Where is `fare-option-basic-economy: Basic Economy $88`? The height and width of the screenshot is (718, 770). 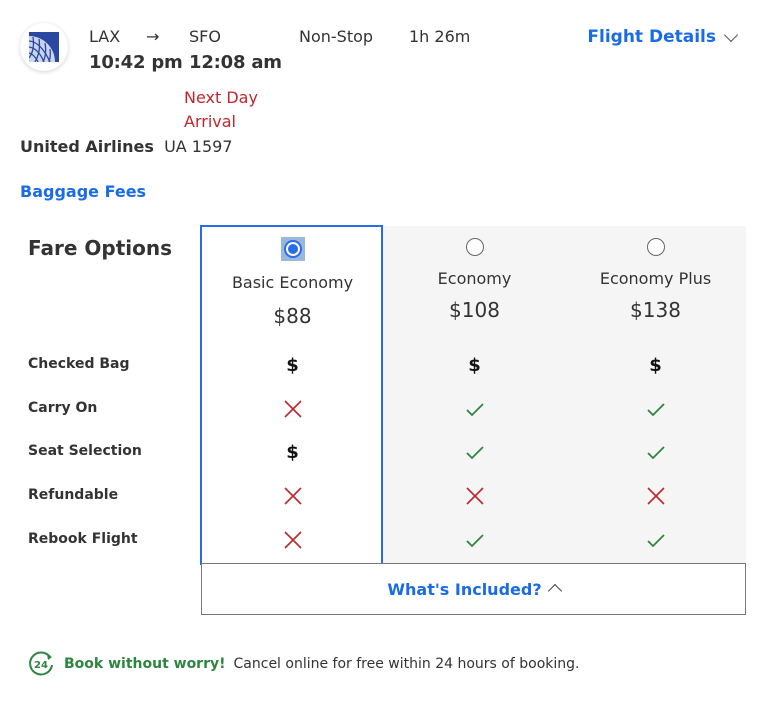
fare-option-basic-economy: Basic Economy $88 is located at coordinates (292, 282).